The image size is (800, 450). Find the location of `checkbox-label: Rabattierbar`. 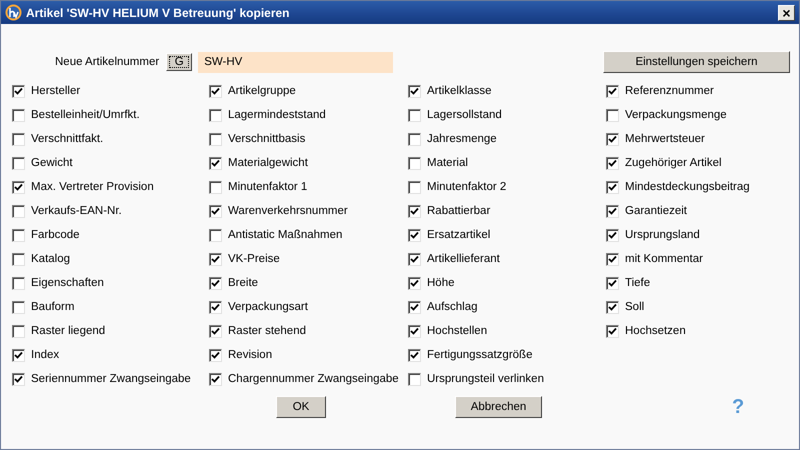

checkbox-label: Rabattierbar is located at coordinates (458, 211).